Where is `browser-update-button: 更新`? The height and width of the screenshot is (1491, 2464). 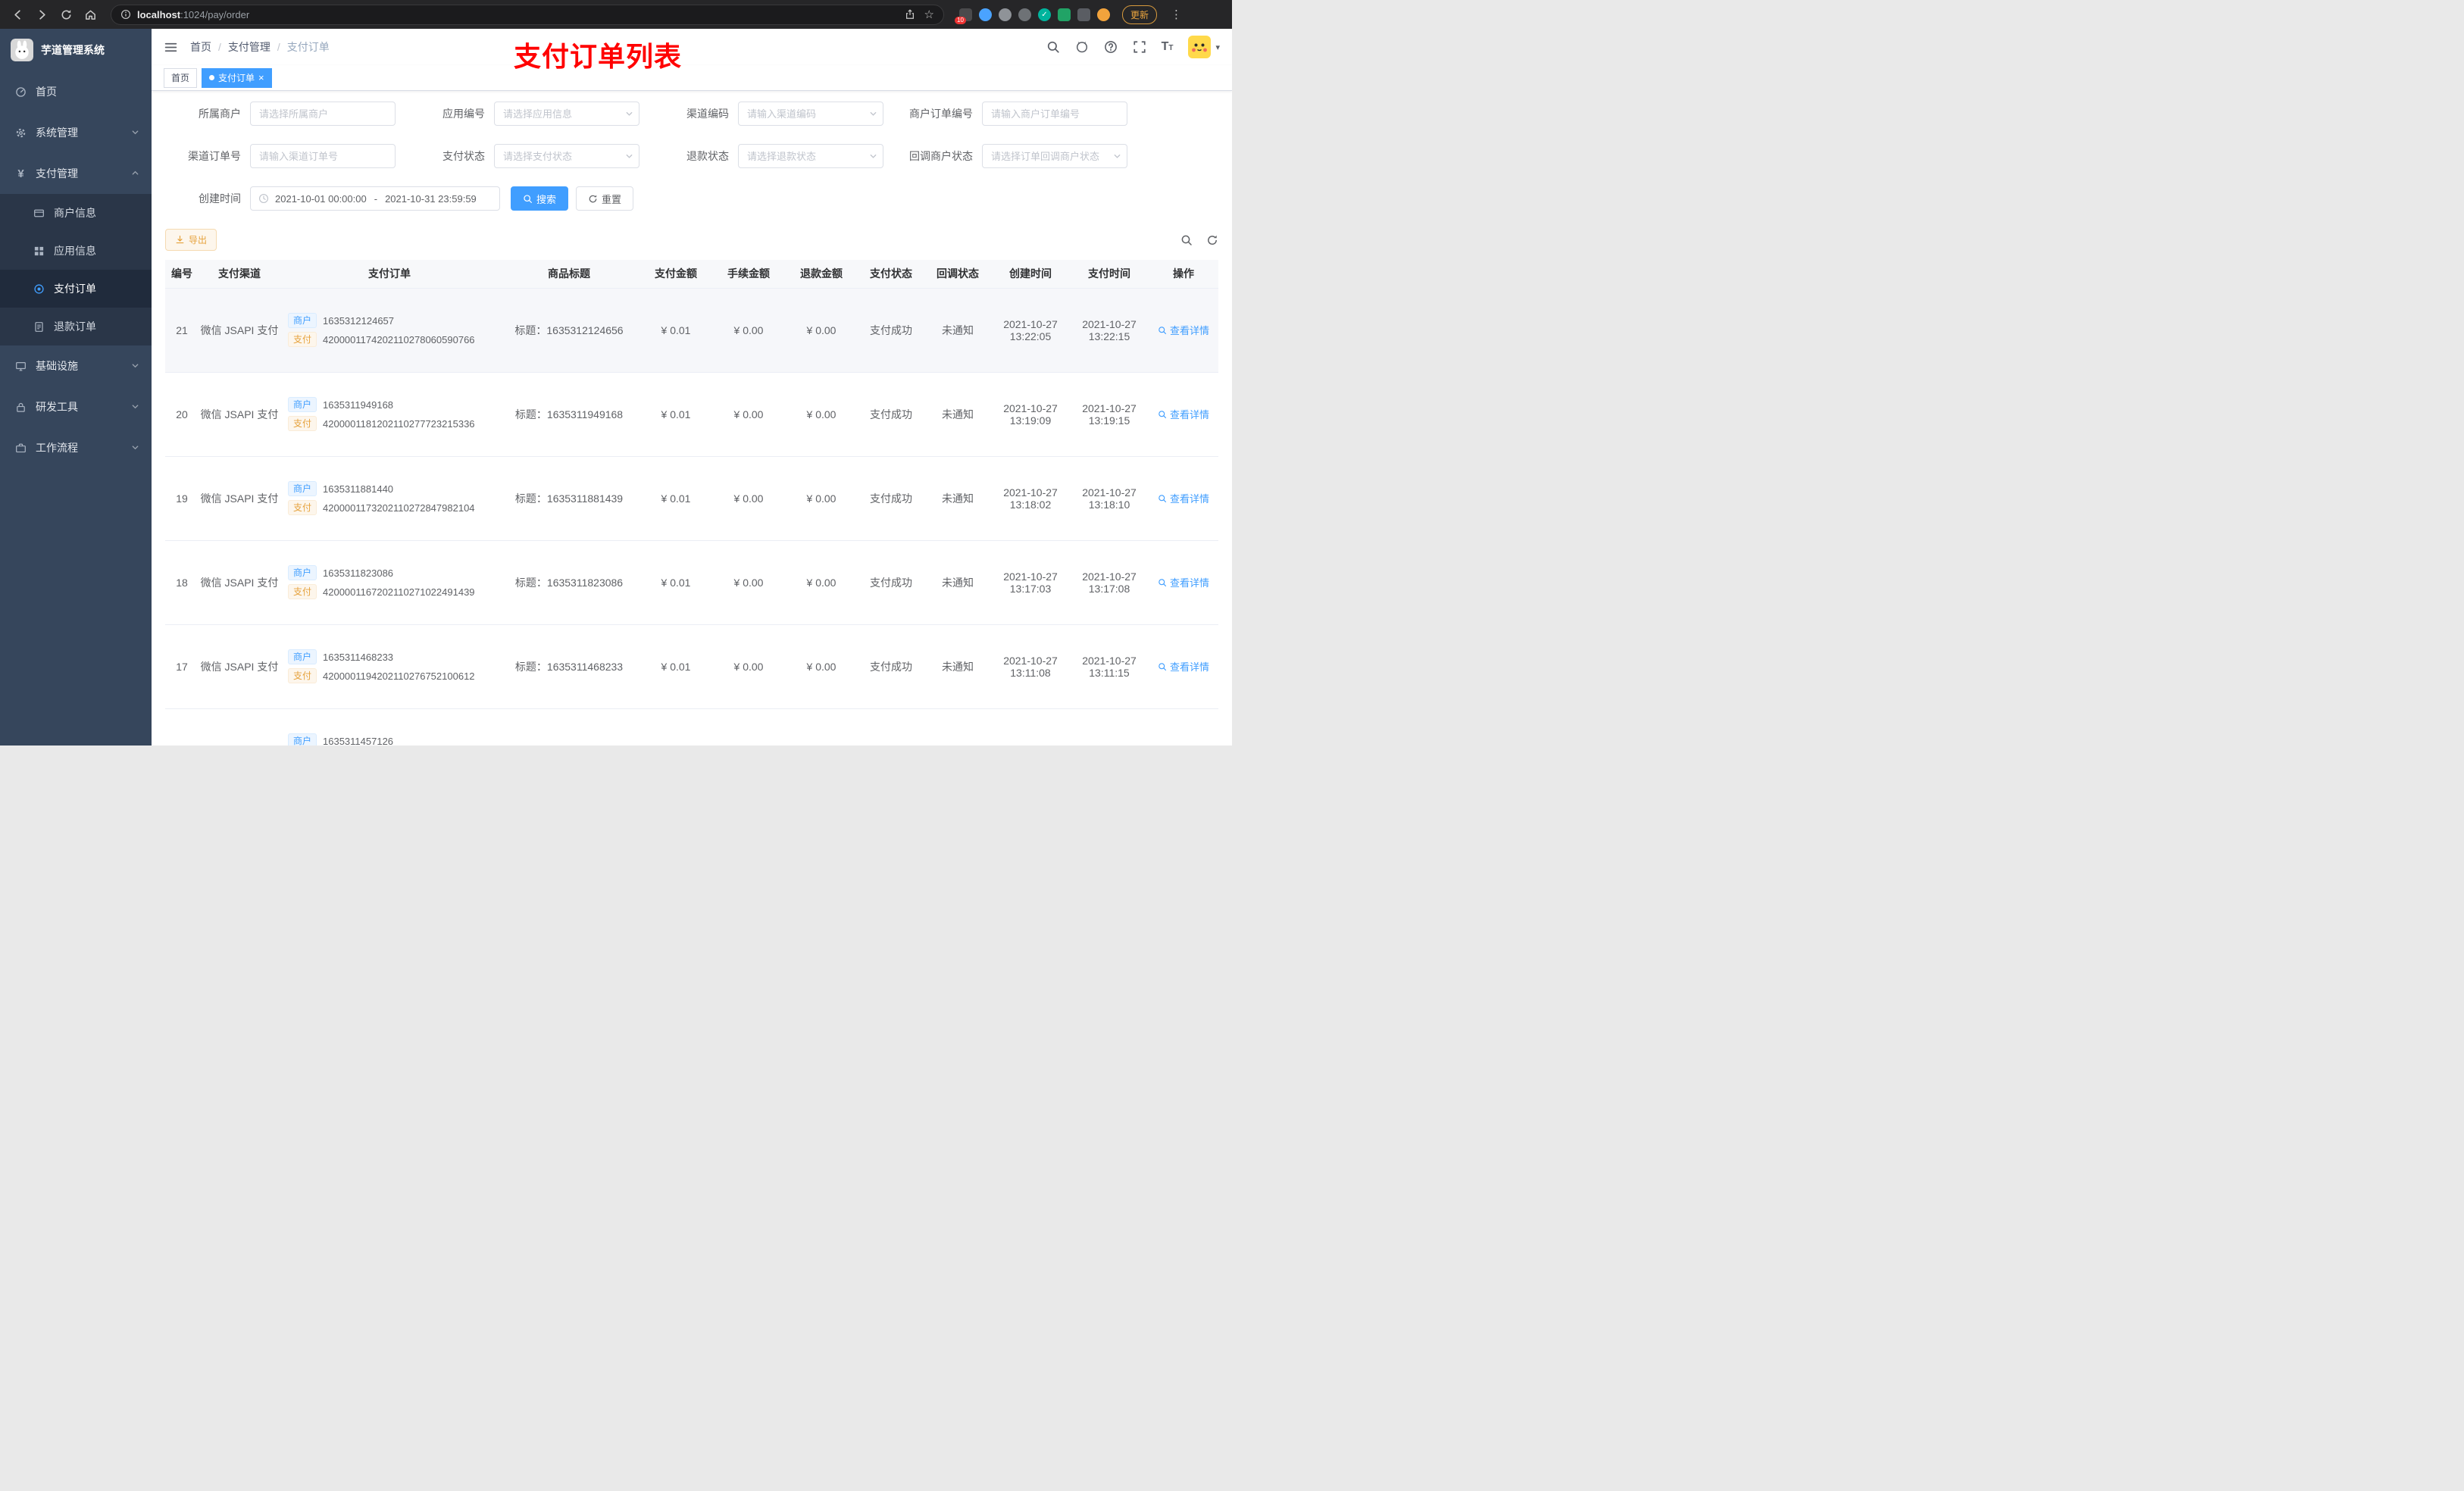
browser-update-button: 更新 is located at coordinates (1140, 14).